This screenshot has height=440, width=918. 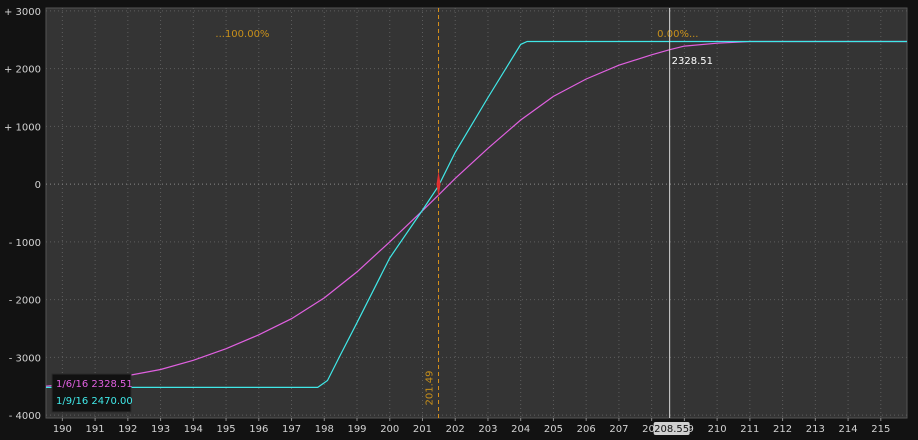 I want to click on x-tick-label: 201, so click(x=422, y=429).